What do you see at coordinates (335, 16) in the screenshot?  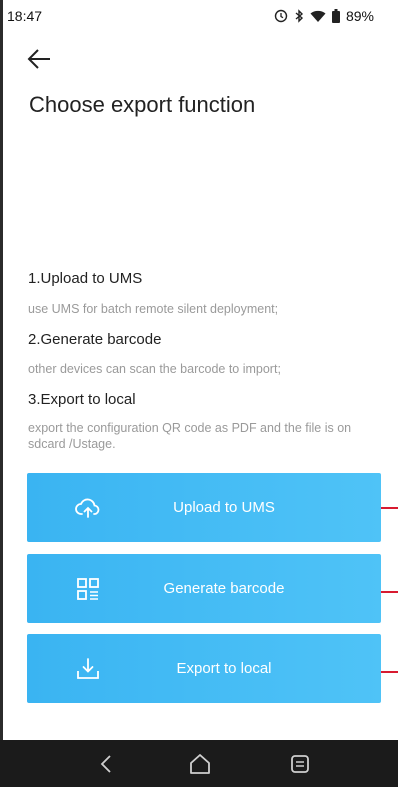 I see `battery-icon` at bounding box center [335, 16].